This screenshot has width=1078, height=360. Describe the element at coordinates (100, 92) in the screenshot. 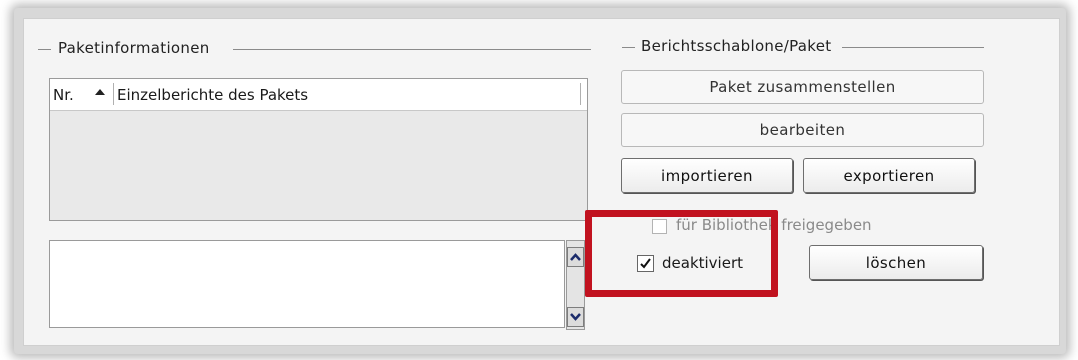

I see `sort-ascending-icon` at that location.